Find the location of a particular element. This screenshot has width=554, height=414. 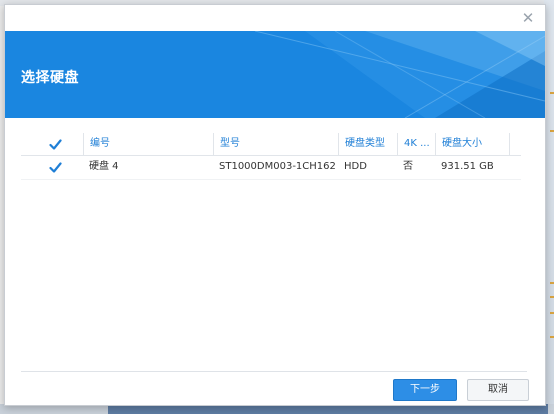

grid-header-row: 编号 型号 硬盘类型 4K ... 硬盘大小 is located at coordinates (271, 144).